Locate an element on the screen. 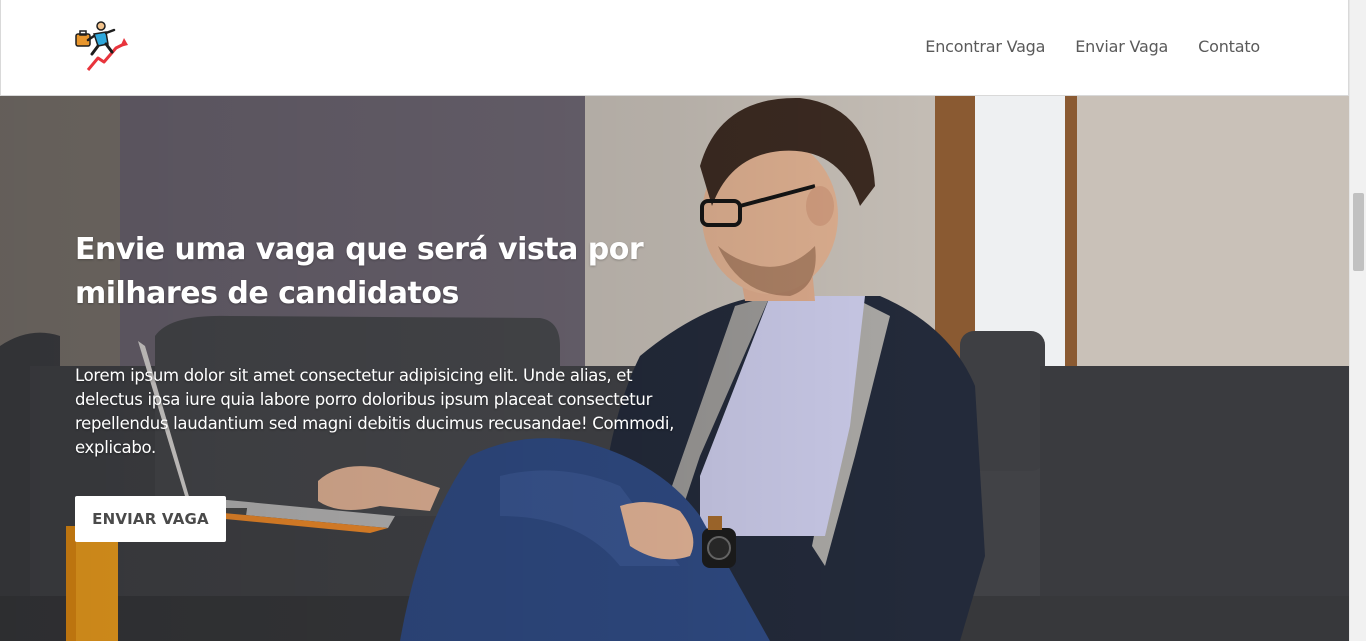 This screenshot has height=641, width=1366. site-header: Encontrar Vaga Enviar Vaga Contato is located at coordinates (674, 48).